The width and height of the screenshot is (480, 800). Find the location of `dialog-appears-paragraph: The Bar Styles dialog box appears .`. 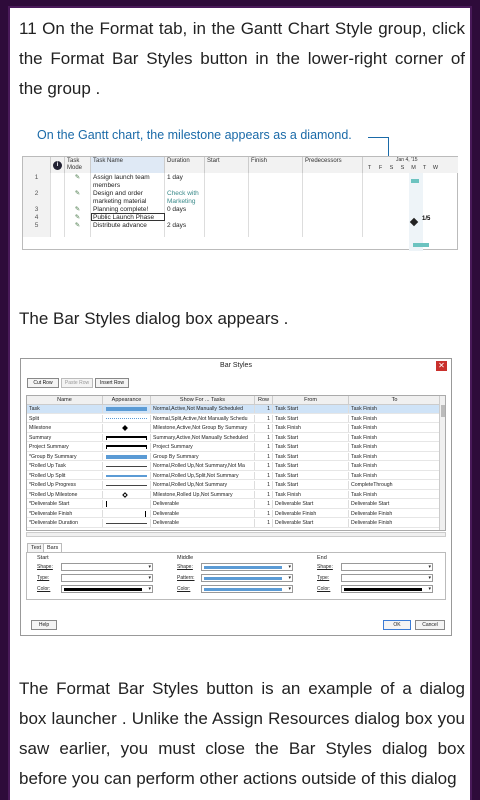

dialog-appears-paragraph: The Bar Styles dialog box appears . is located at coordinates (154, 318).